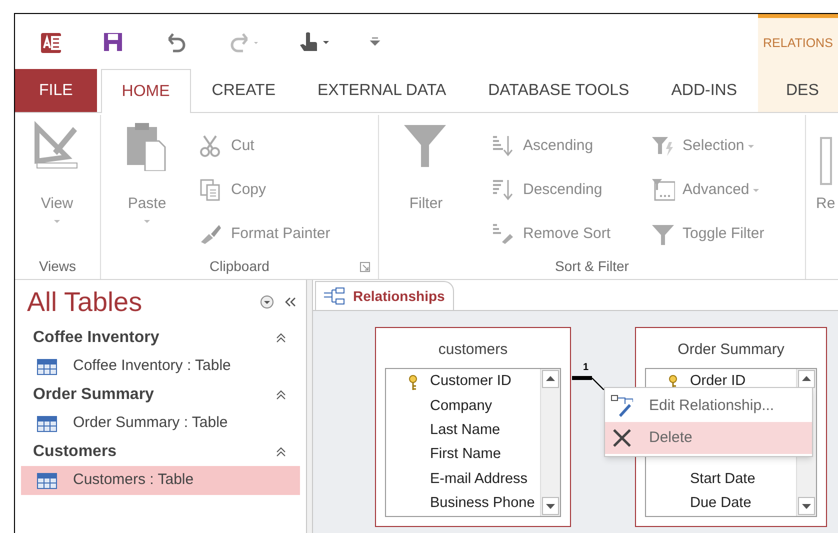 The image size is (838, 533). What do you see at coordinates (85, 302) in the screenshot?
I see `pane-title: All Tables` at bounding box center [85, 302].